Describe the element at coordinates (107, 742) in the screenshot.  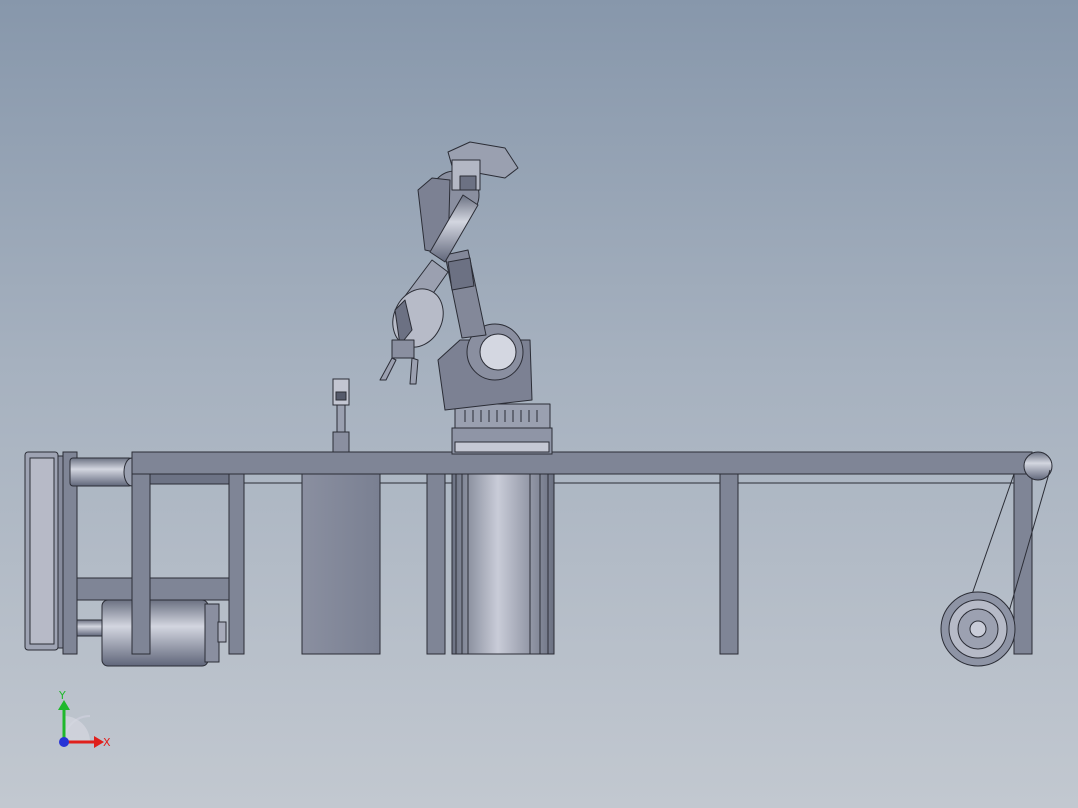
I see `x-axis-label: X` at that location.